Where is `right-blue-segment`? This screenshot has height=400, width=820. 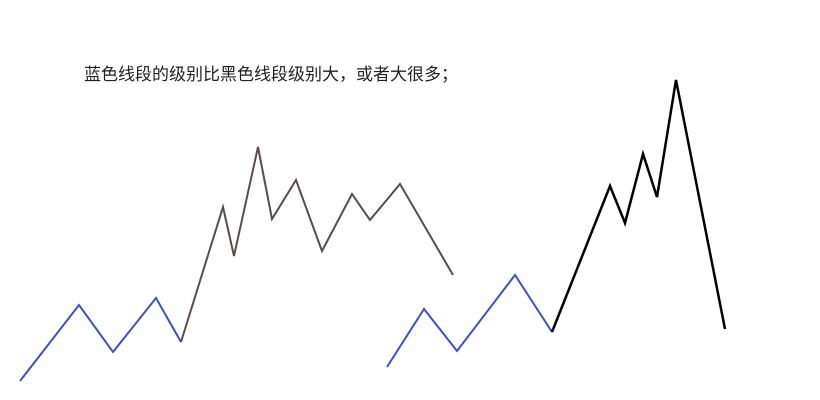 right-blue-segment is located at coordinates (469, 320).